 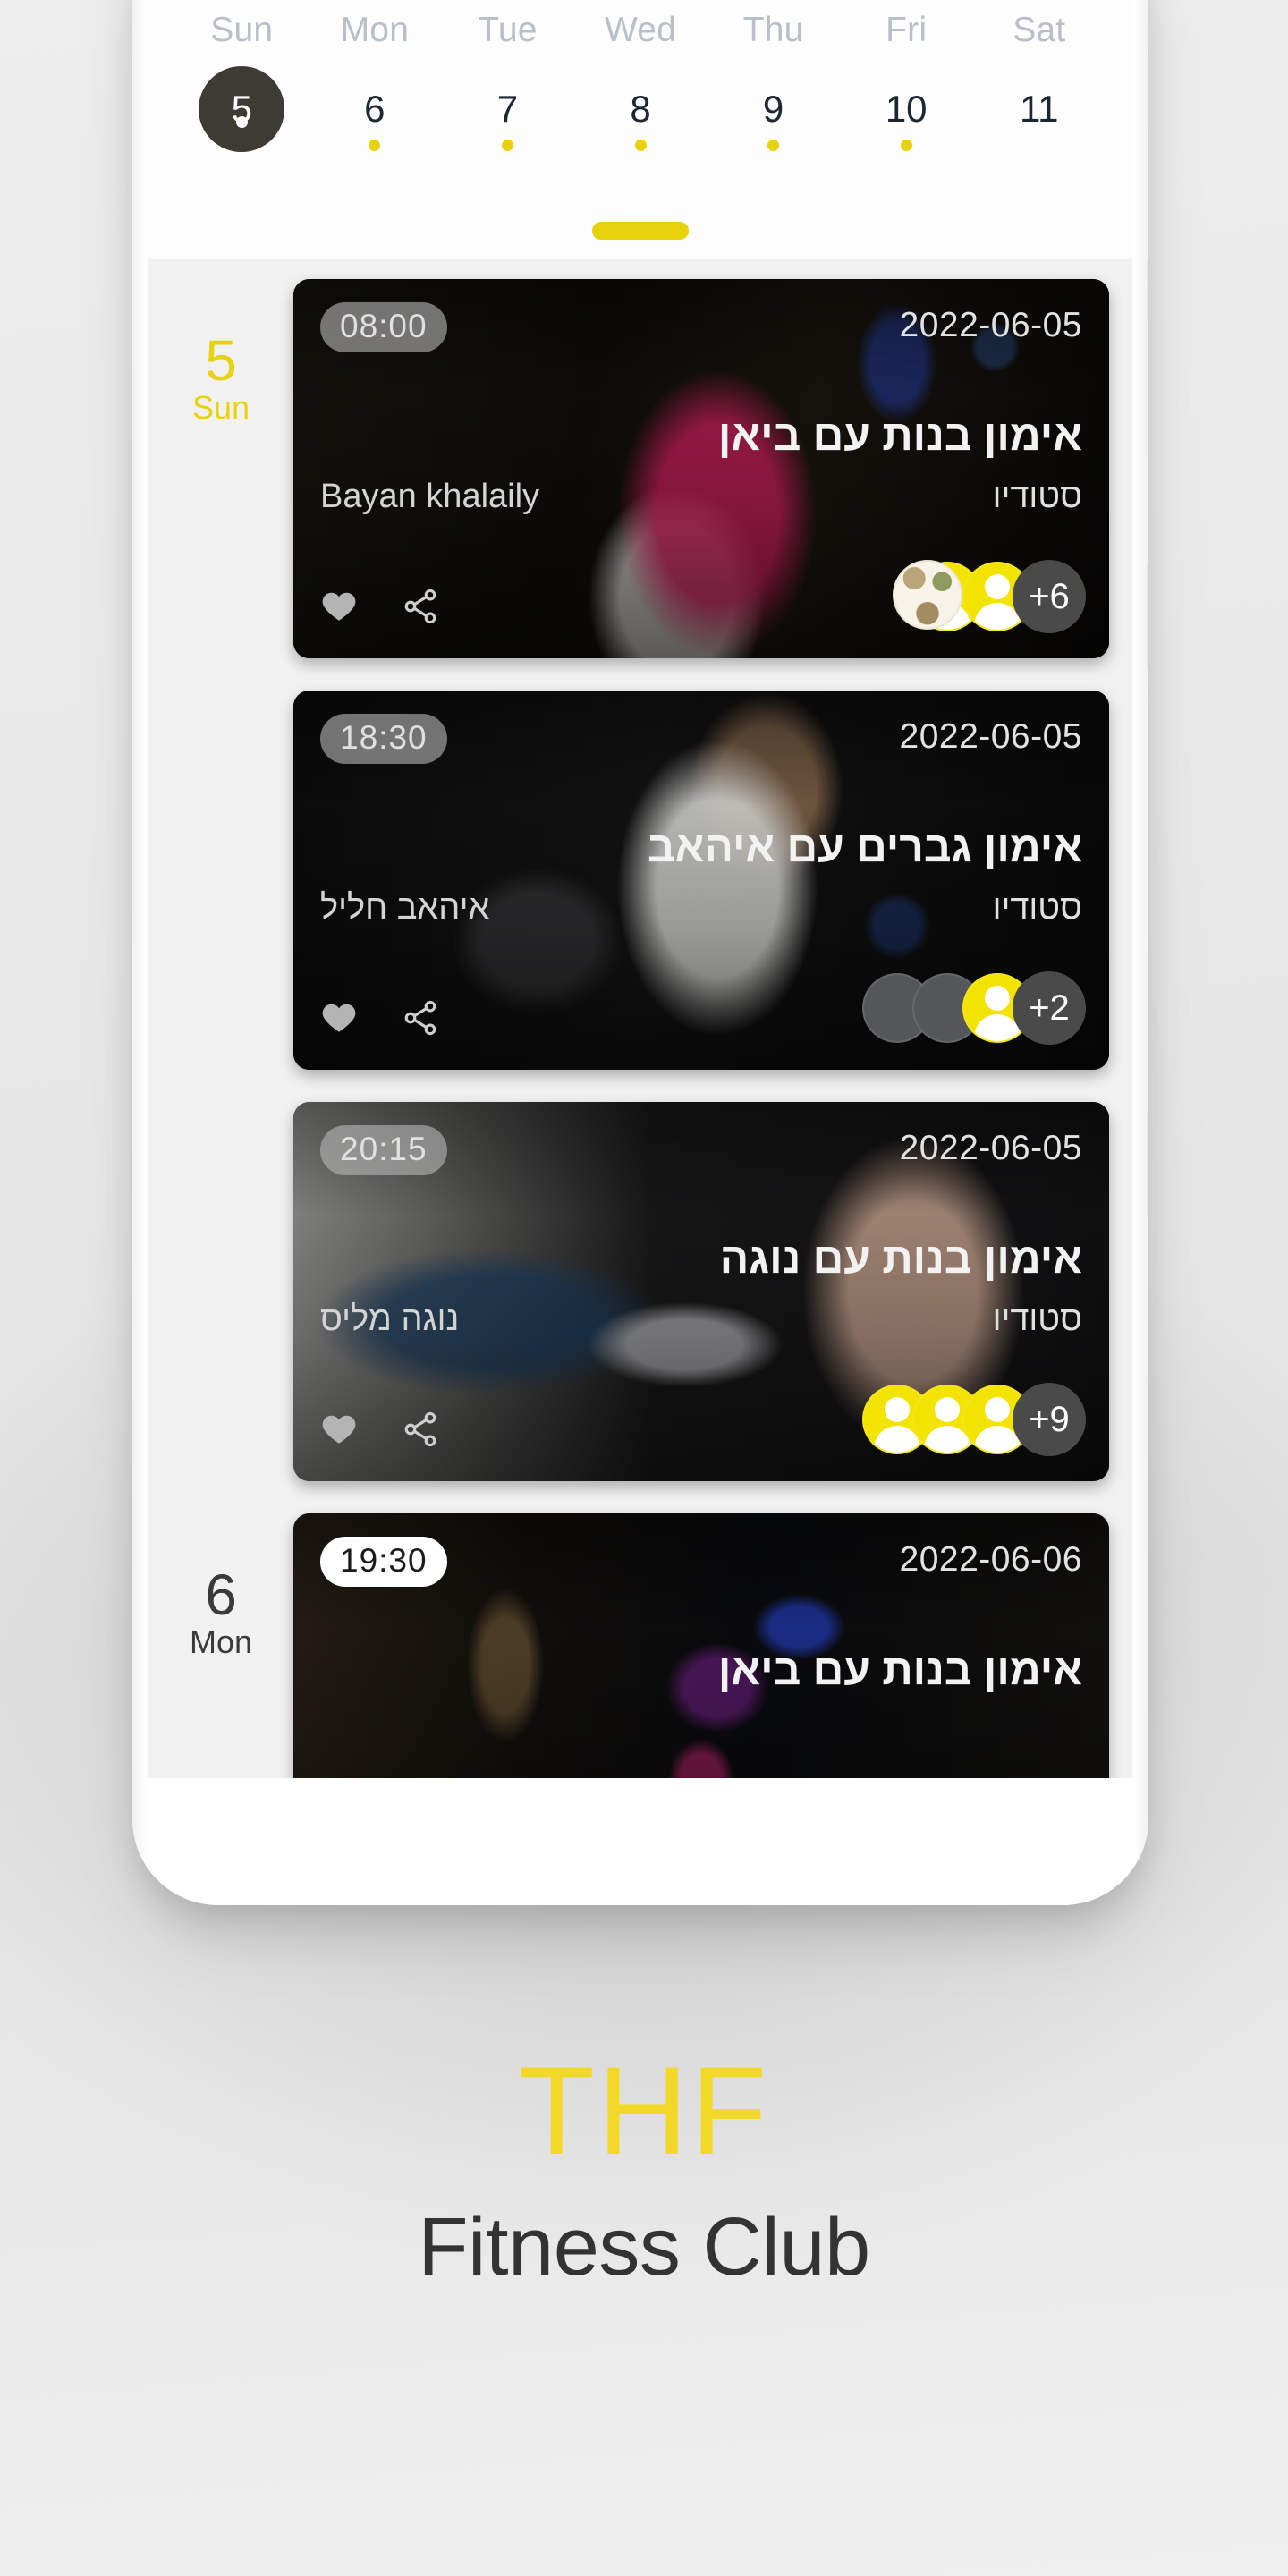 What do you see at coordinates (383, 739) in the screenshot?
I see `class-time-badge: 18:30` at bounding box center [383, 739].